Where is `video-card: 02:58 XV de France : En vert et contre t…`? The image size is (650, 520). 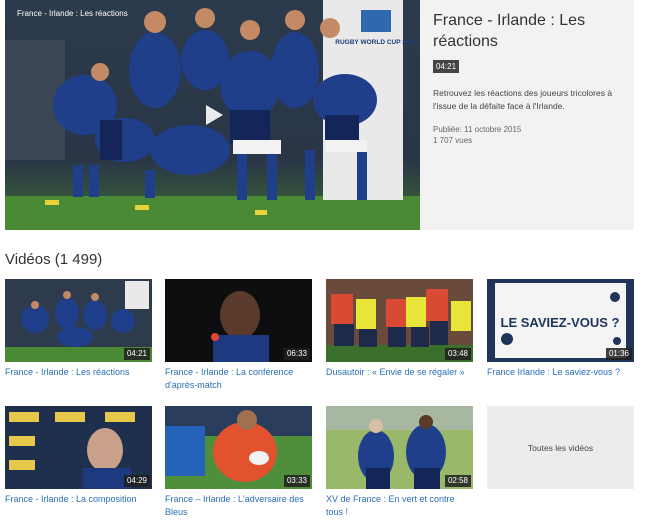 video-card: 02:58 XV de France : En vert et contre t… is located at coordinates (399, 462).